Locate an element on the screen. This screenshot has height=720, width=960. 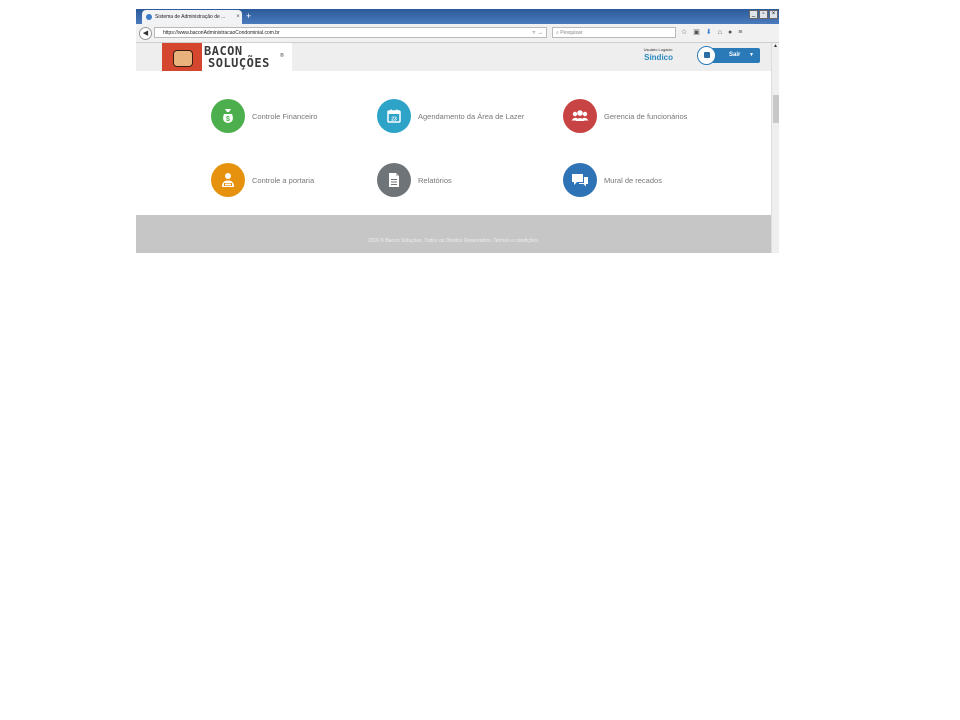
home-icon: ⌂ is located at coordinates (720, 32).